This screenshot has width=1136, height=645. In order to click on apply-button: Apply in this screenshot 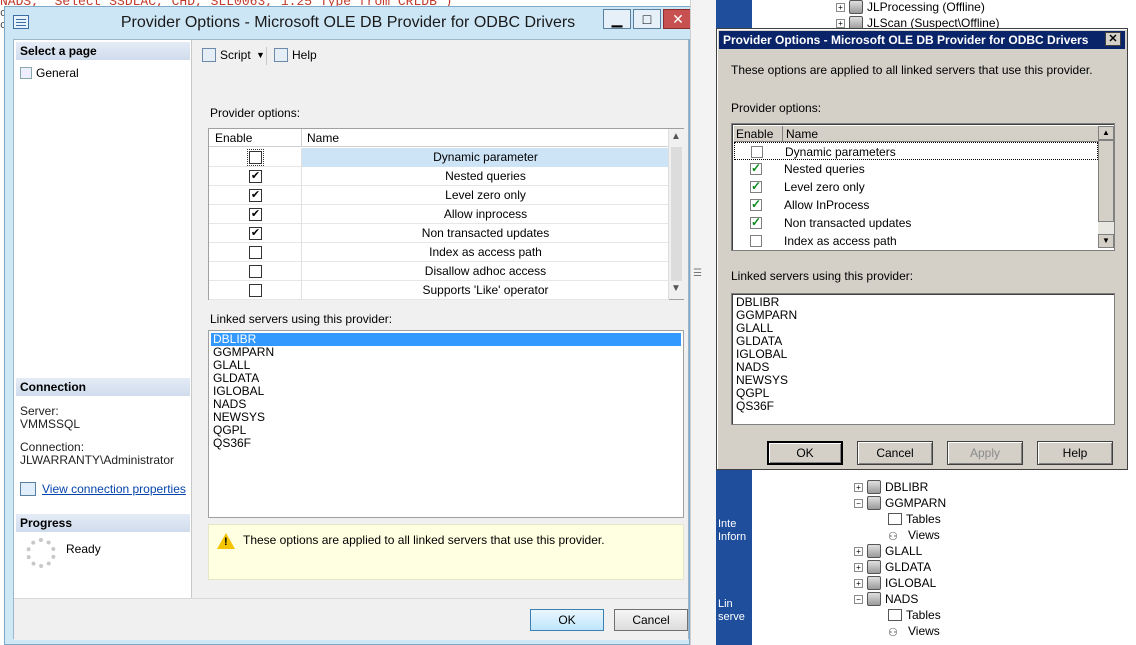, I will do `click(985, 453)`.